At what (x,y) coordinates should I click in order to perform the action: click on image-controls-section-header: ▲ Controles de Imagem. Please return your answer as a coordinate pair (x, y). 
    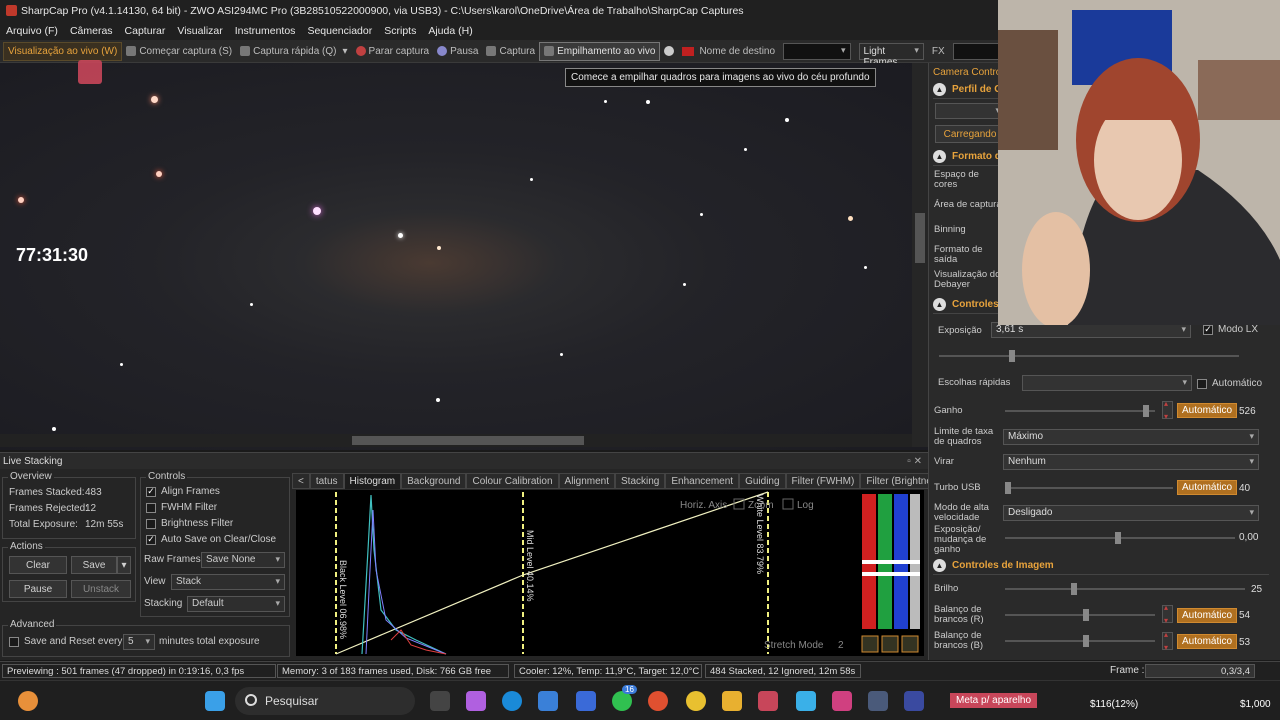
    Looking at the image, I should click on (1101, 566).